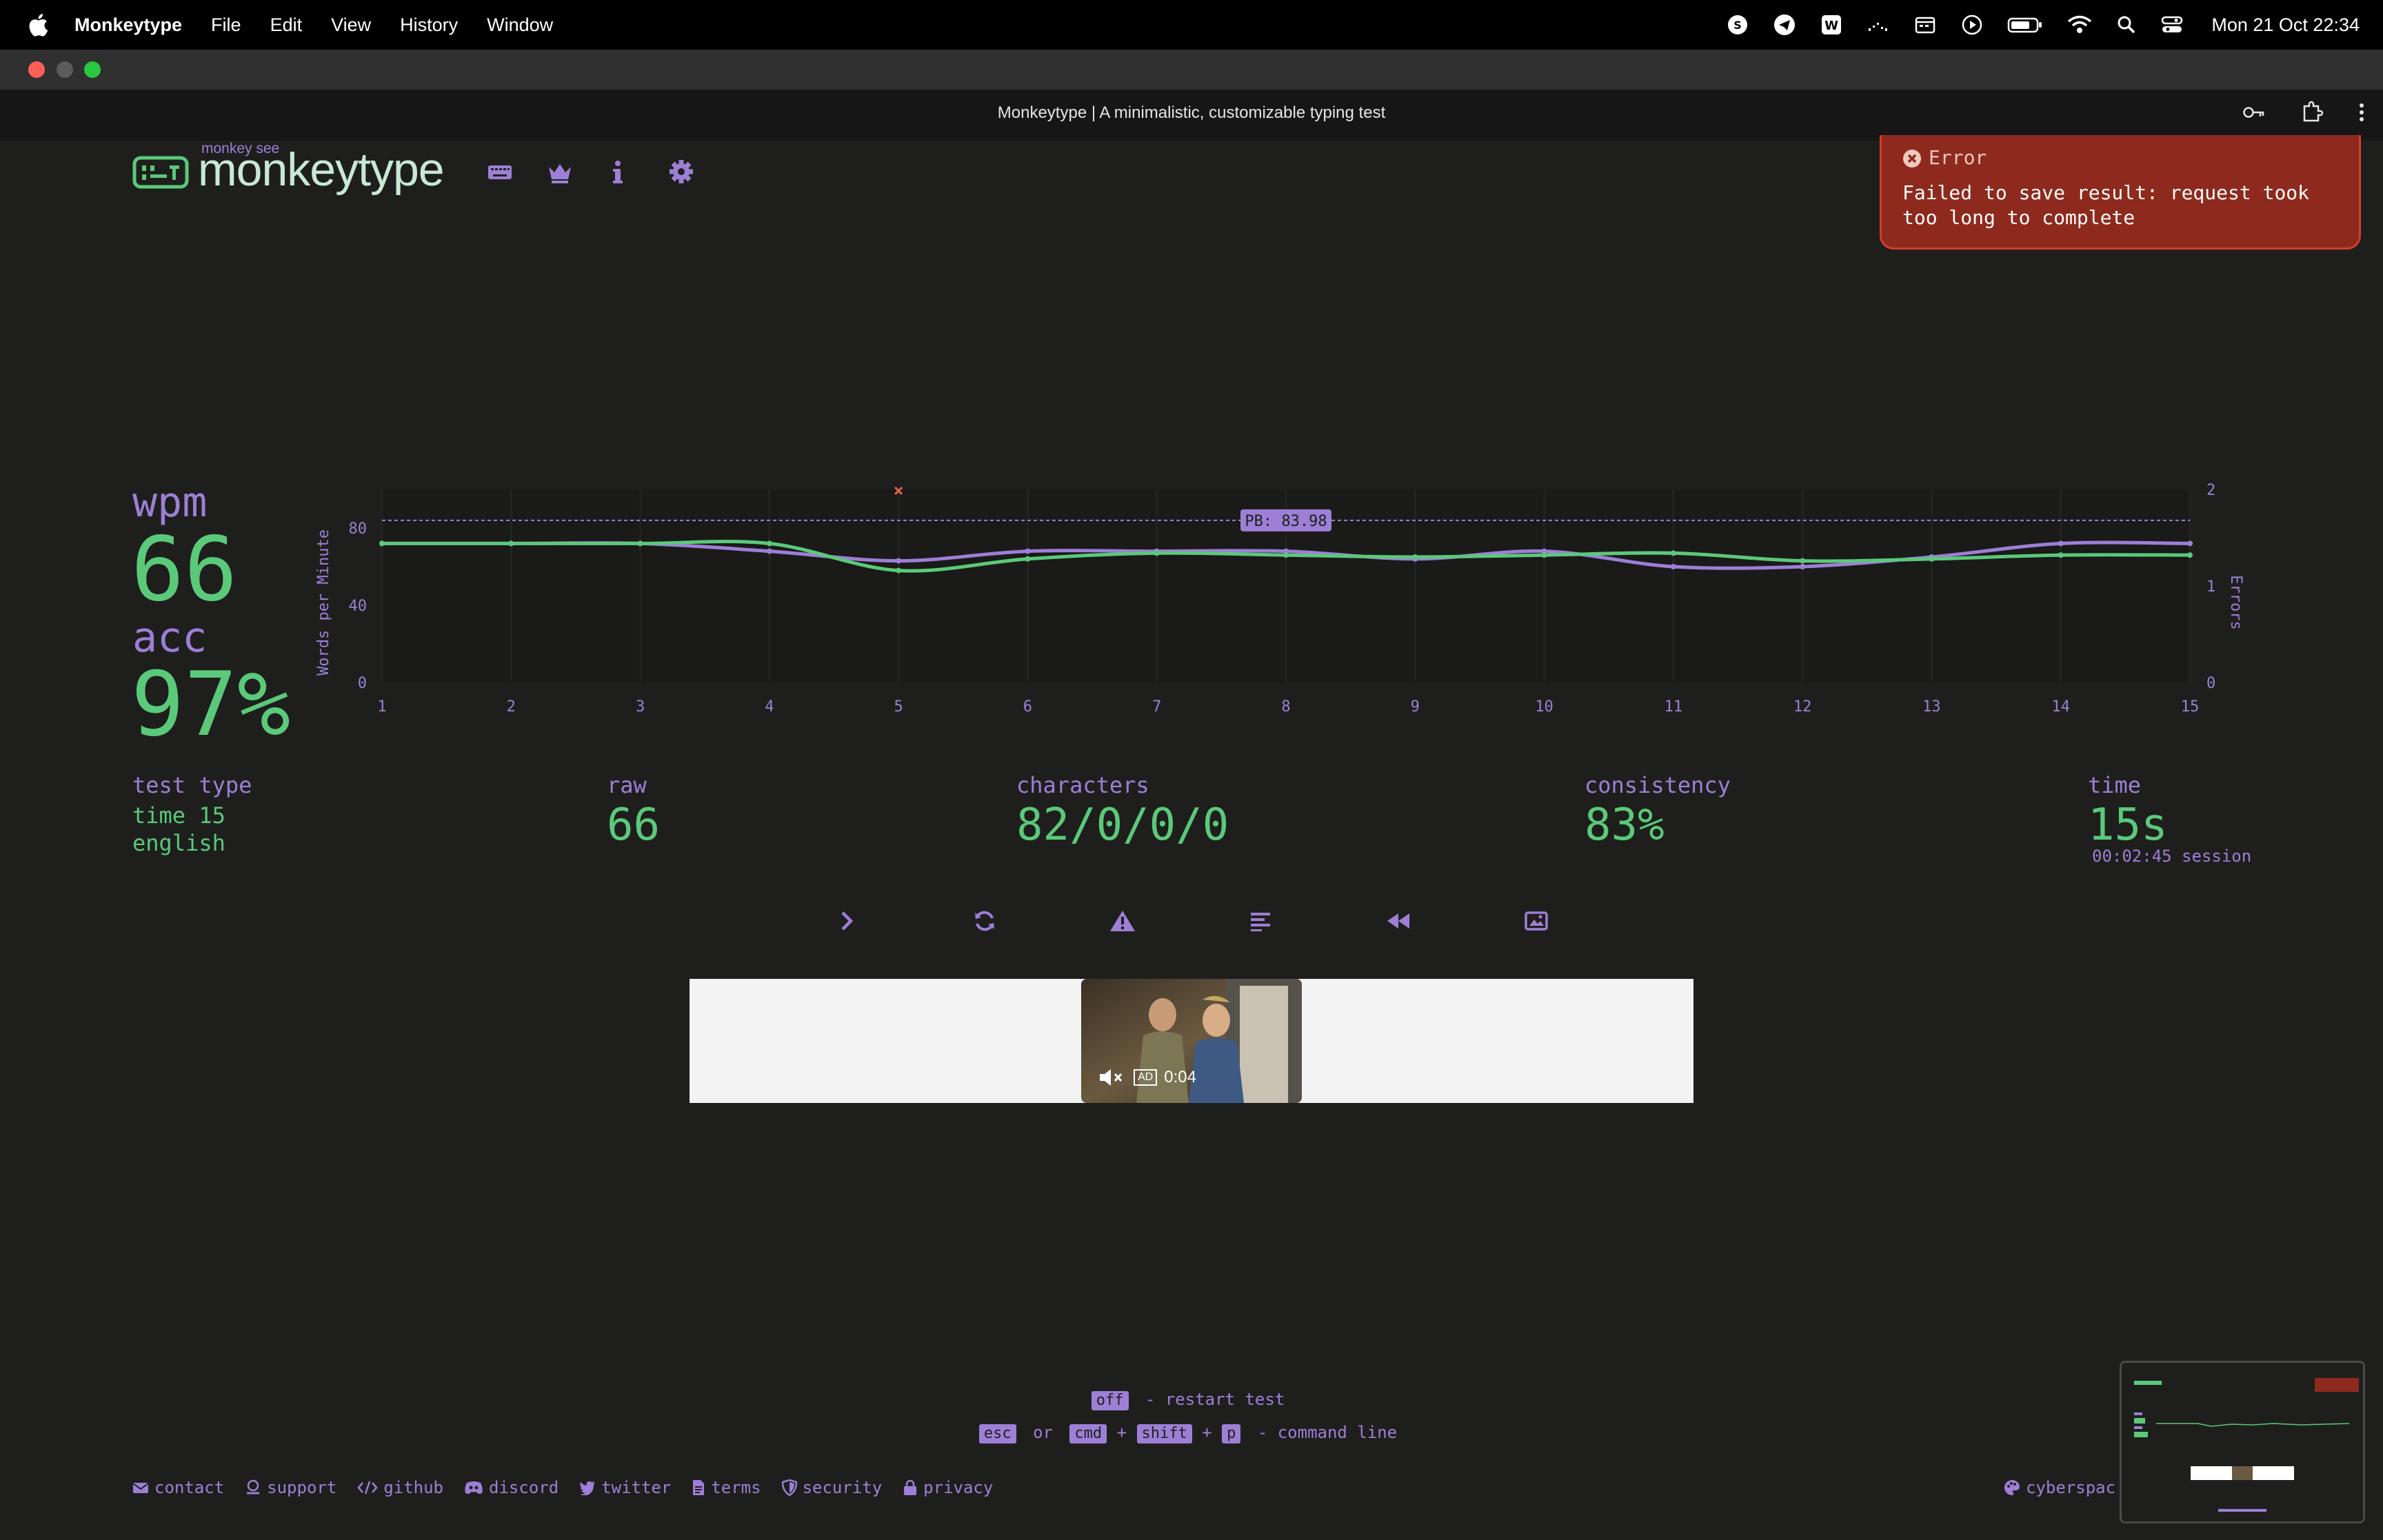 This screenshot has height=1540, width=2383. Describe the element at coordinates (474, 1487) in the screenshot. I see `discord-icon` at that location.